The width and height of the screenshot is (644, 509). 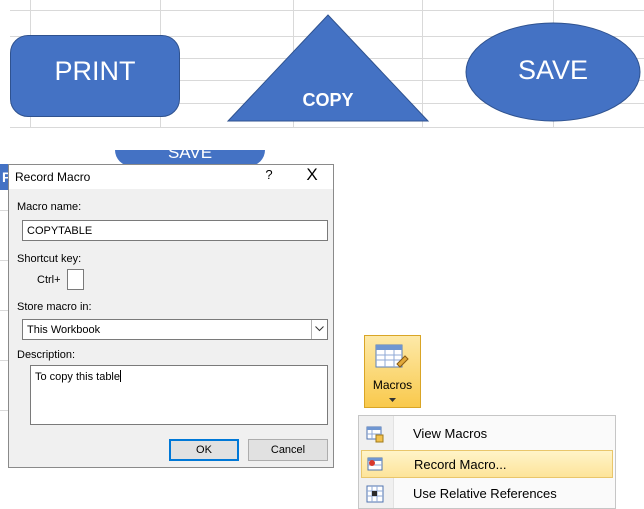 I want to click on copy-label: COPY, so click(x=328, y=100).